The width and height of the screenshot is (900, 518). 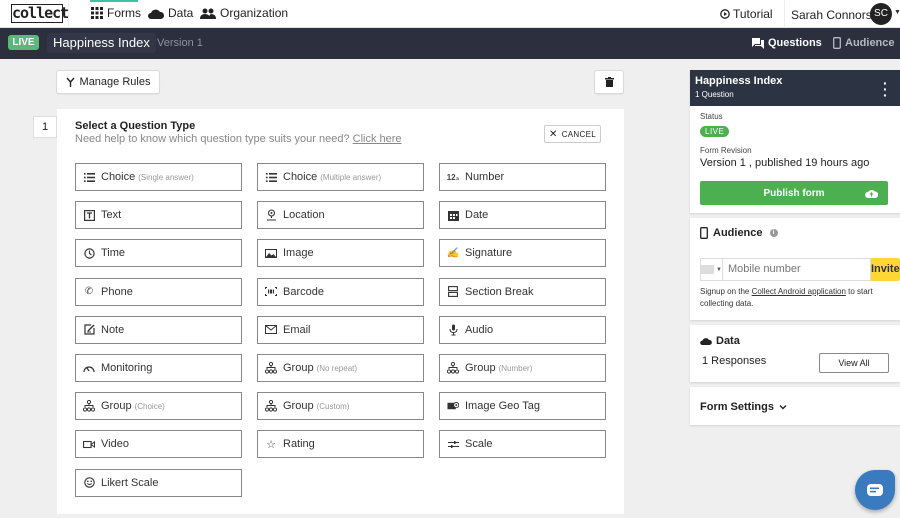 What do you see at coordinates (711, 269) in the screenshot?
I see `country-code-select: ▼` at bounding box center [711, 269].